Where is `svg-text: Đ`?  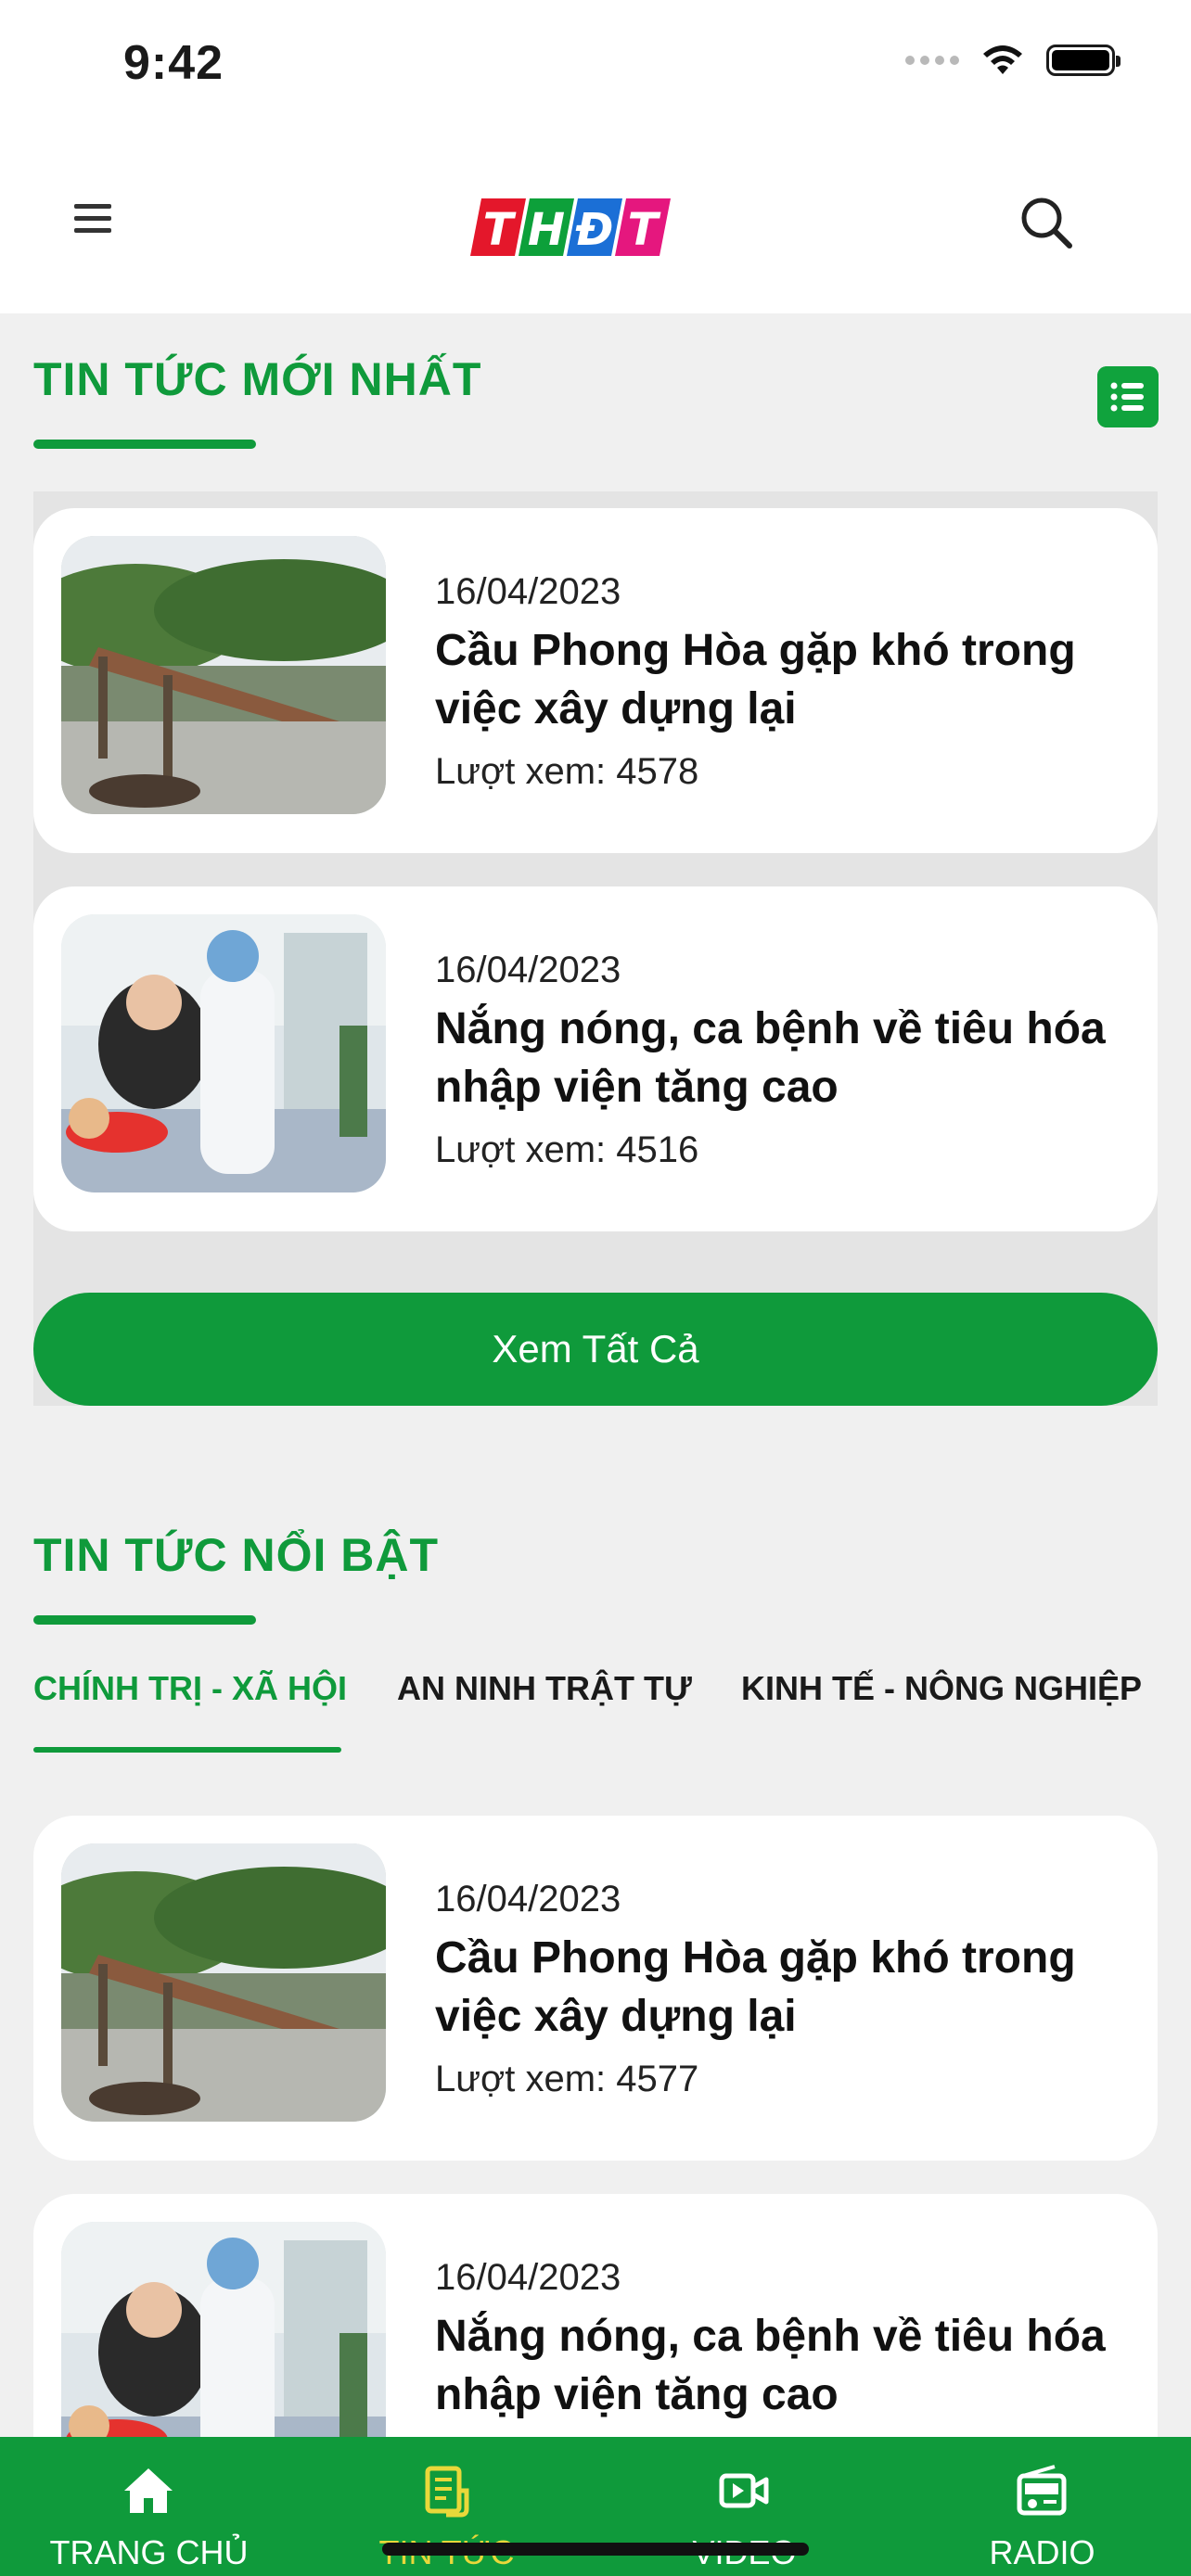 svg-text: Đ is located at coordinates (594, 230).